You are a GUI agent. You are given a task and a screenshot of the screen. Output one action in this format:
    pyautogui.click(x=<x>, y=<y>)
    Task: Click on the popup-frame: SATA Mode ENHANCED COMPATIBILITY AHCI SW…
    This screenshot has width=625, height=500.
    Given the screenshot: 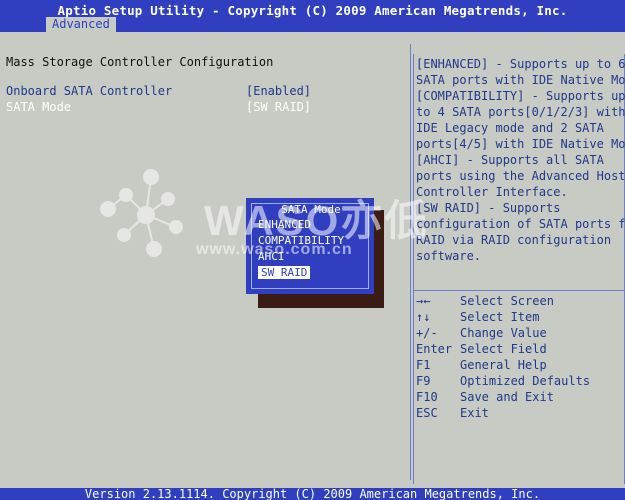 What is the action you would take?
    pyautogui.click(x=310, y=246)
    